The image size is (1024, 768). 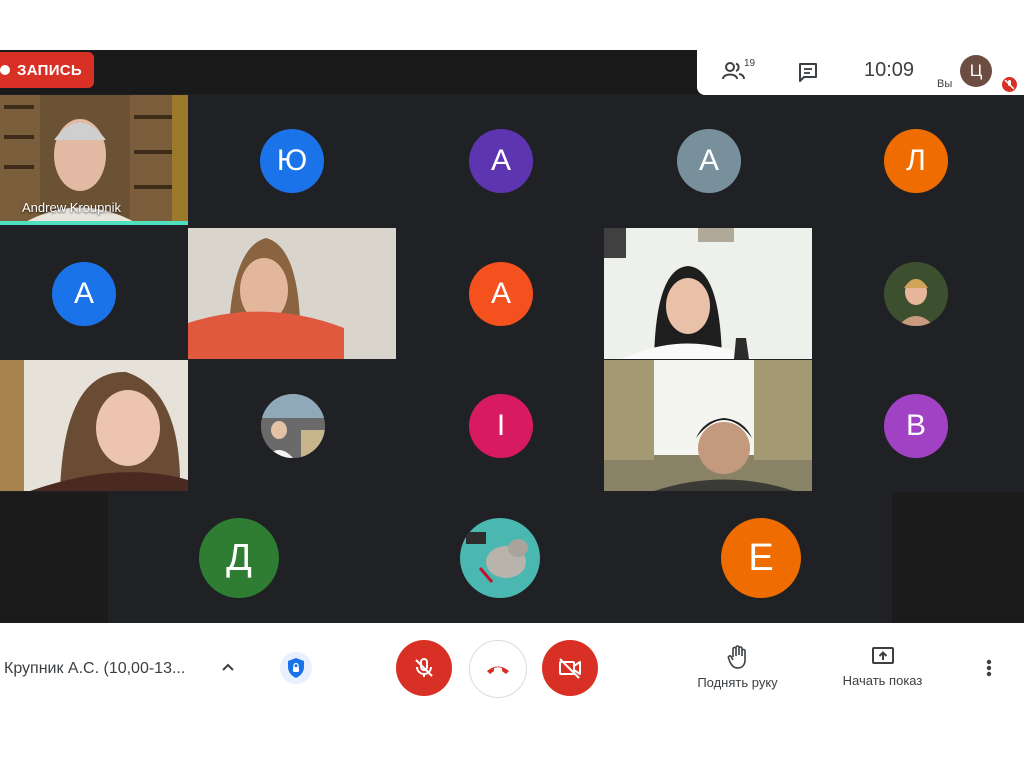 I want to click on present-label: Начать показ, so click(x=882, y=680).